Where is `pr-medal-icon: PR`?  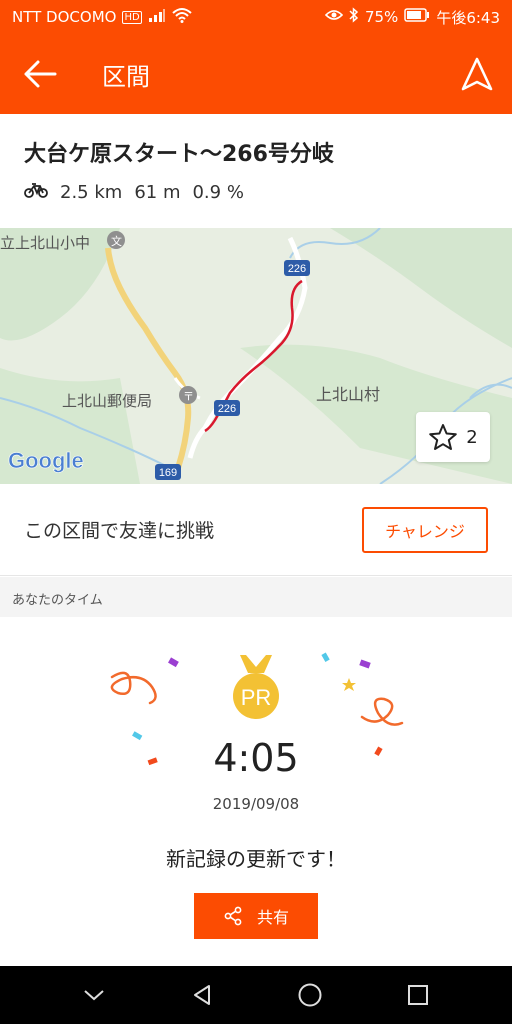
pr-medal-icon: PR is located at coordinates (256, 687).